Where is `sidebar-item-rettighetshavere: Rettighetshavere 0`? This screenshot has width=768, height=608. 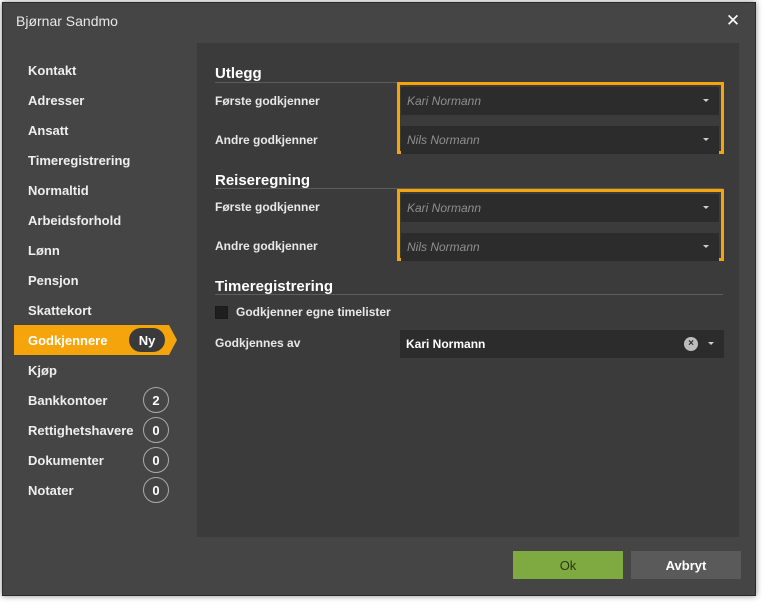 sidebar-item-rettighetshavere: Rettighetshavere 0 is located at coordinates (93, 430).